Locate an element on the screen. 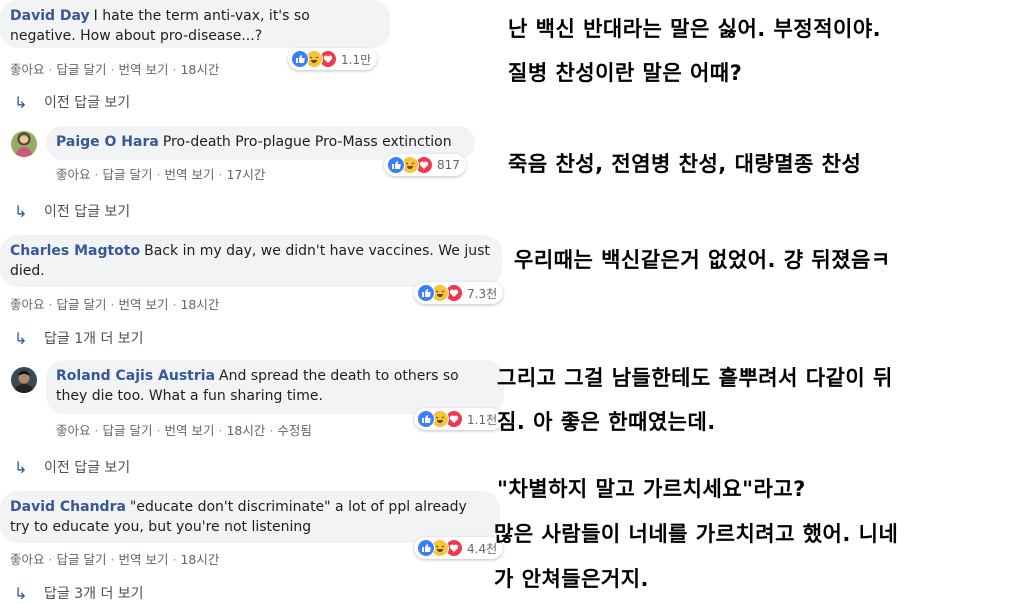 This screenshot has height=604, width=1013. timestamp: 17시간 is located at coordinates (245, 174).